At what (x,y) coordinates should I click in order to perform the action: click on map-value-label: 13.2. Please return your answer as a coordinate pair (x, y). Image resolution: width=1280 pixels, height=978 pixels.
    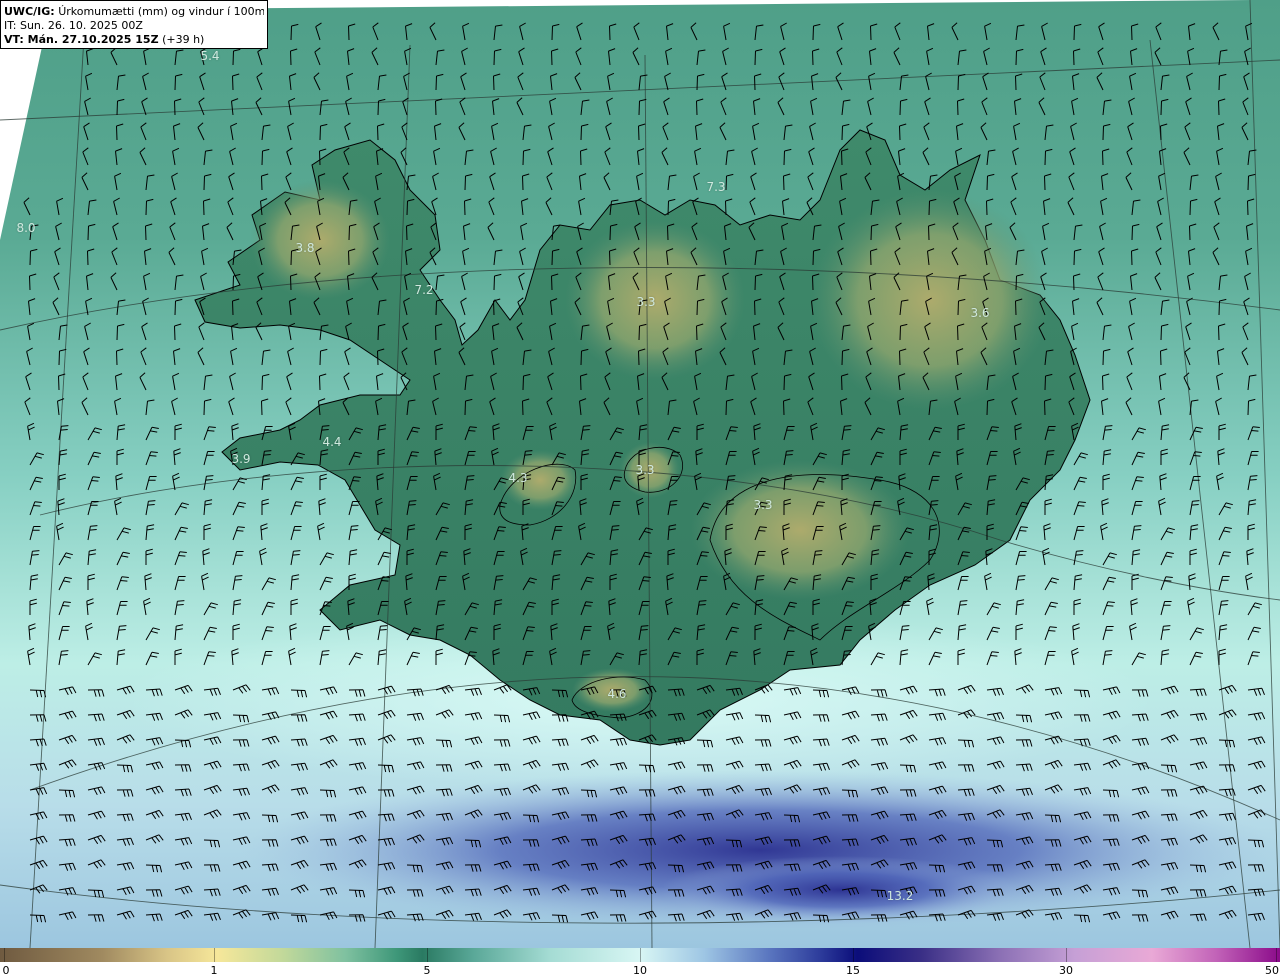
    Looking at the image, I should click on (900, 896).